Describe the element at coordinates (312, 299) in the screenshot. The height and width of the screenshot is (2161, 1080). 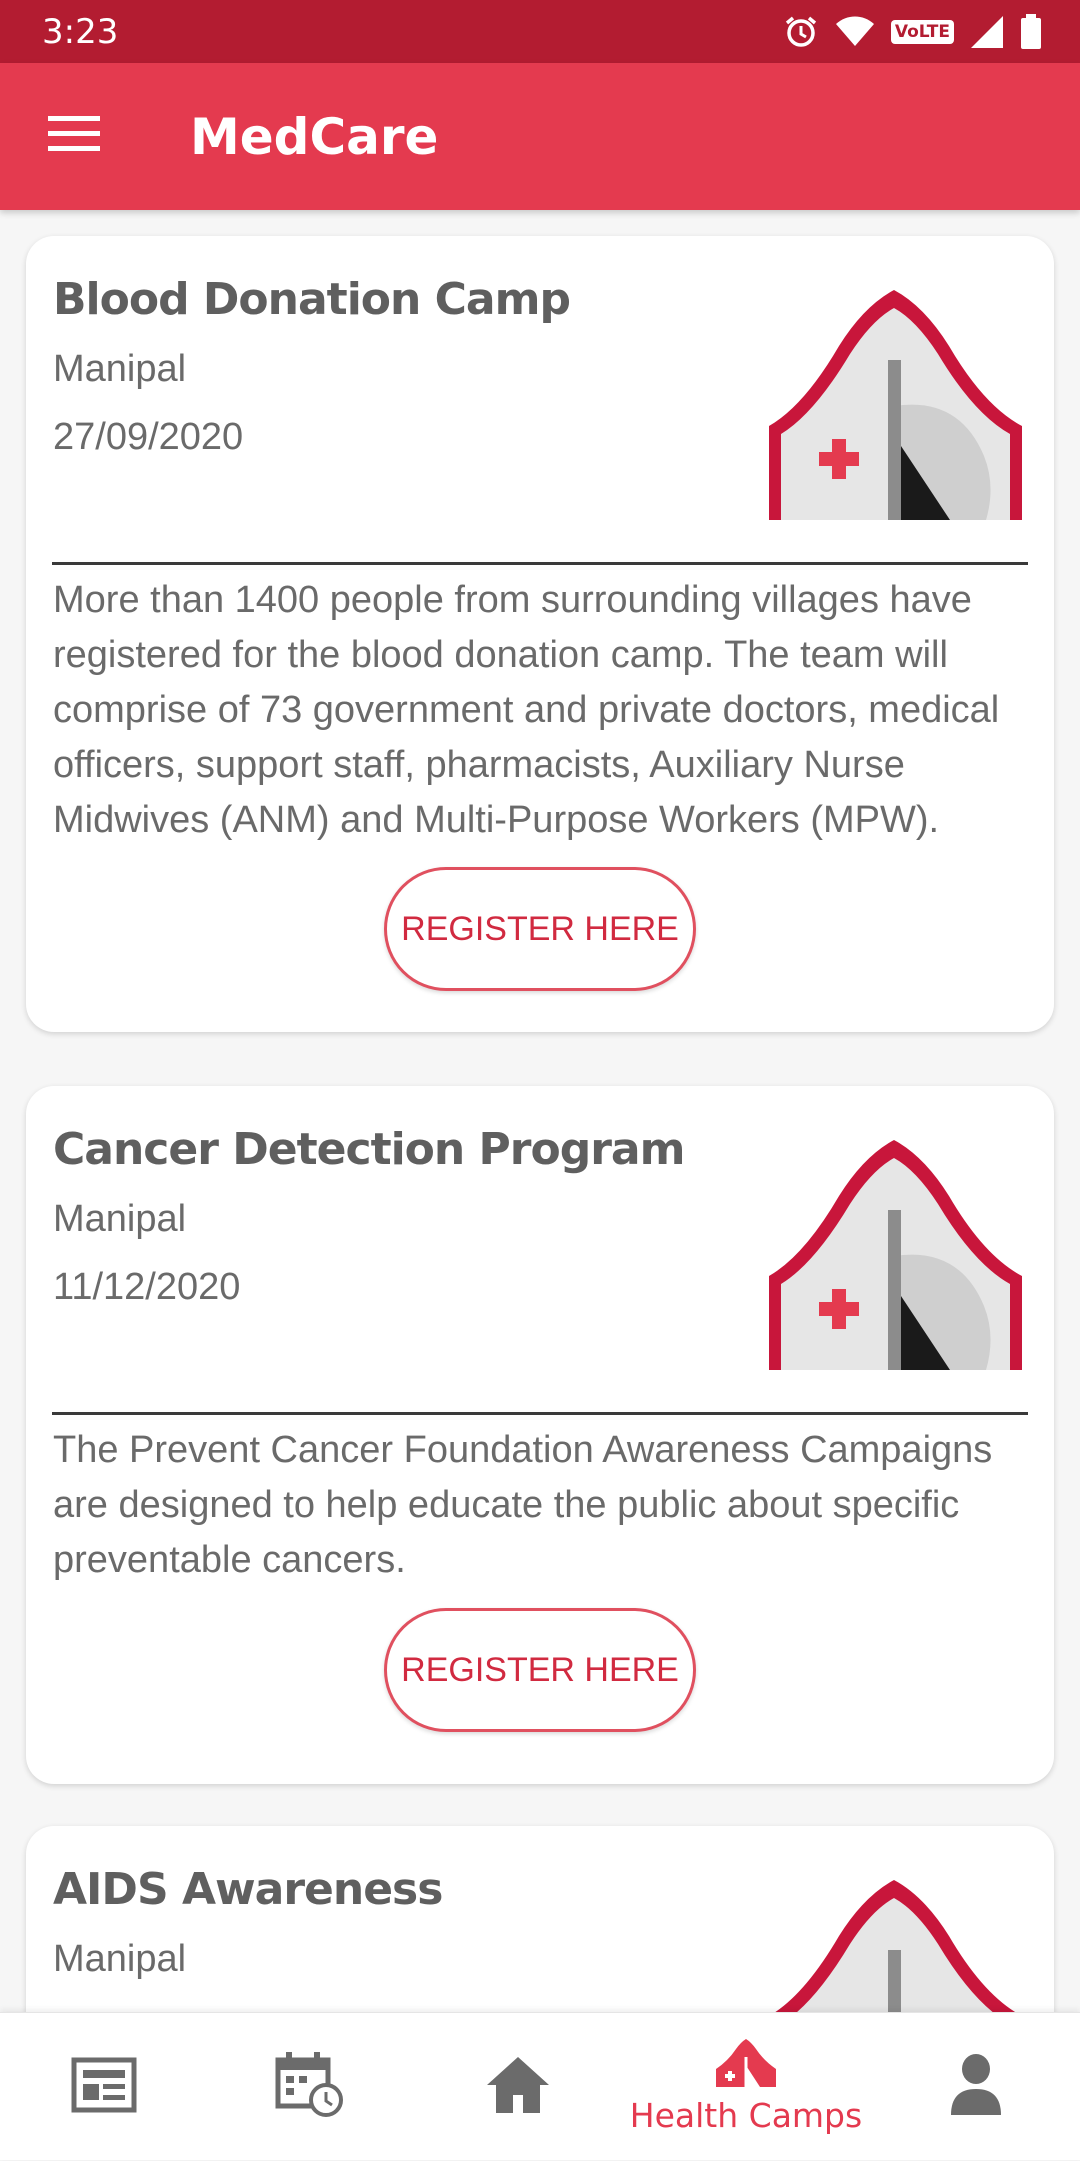
I see `camp-title: Blood Donation Camp` at that location.